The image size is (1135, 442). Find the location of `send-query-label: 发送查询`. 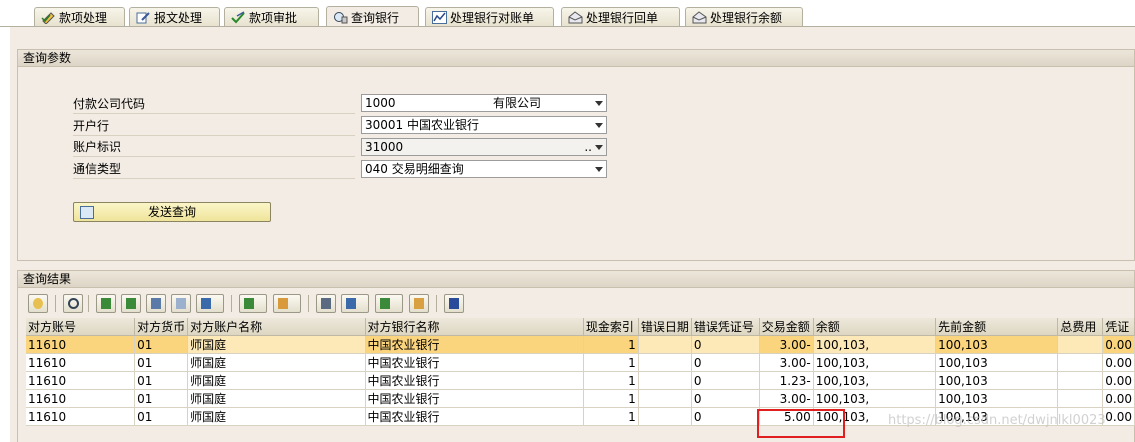

send-query-label: 发送查询 is located at coordinates (171, 212).